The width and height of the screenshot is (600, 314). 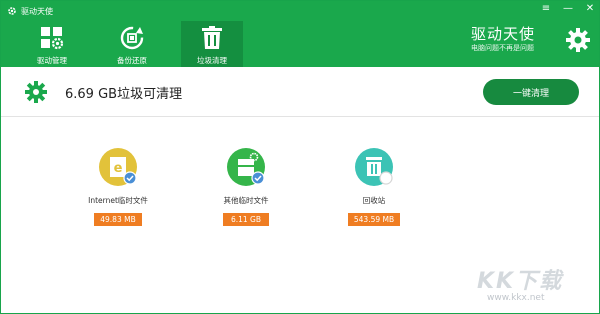 I want to click on brand-block: 驱动天使 电脑问题不再是问题, so click(x=503, y=39).